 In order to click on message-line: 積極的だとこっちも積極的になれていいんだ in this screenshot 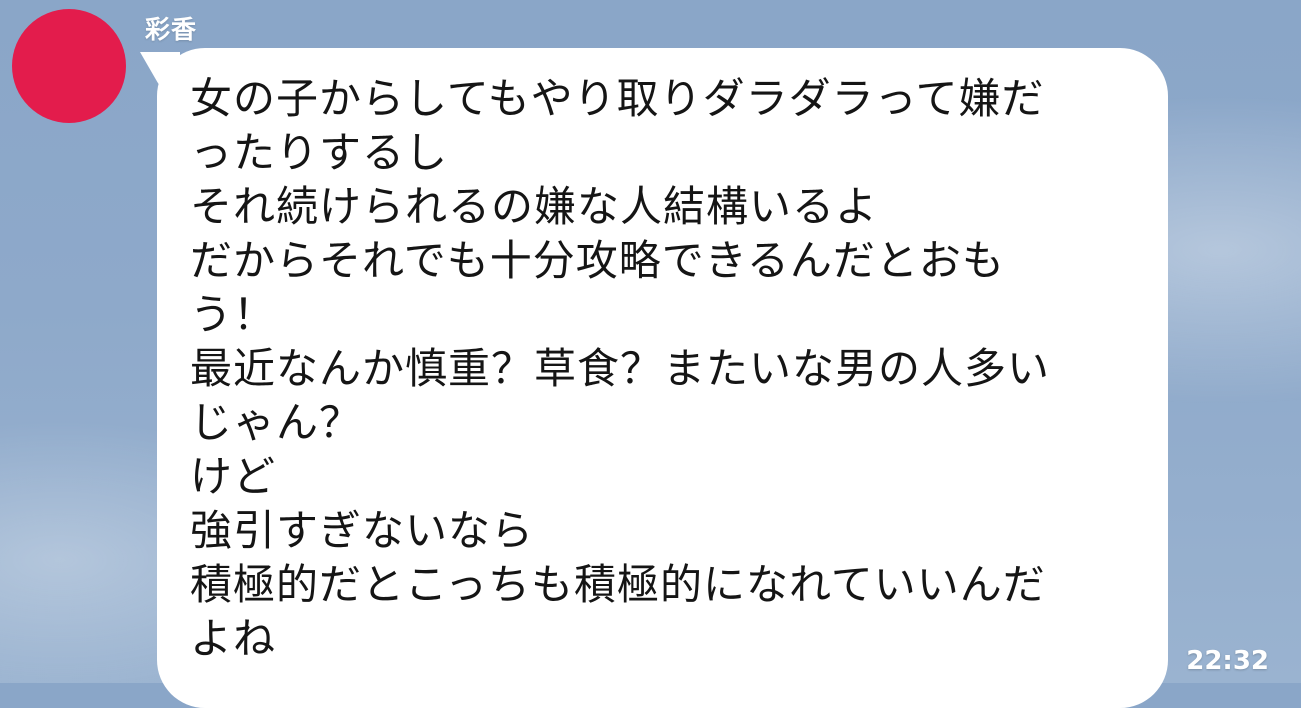, I will do `click(618, 584)`.